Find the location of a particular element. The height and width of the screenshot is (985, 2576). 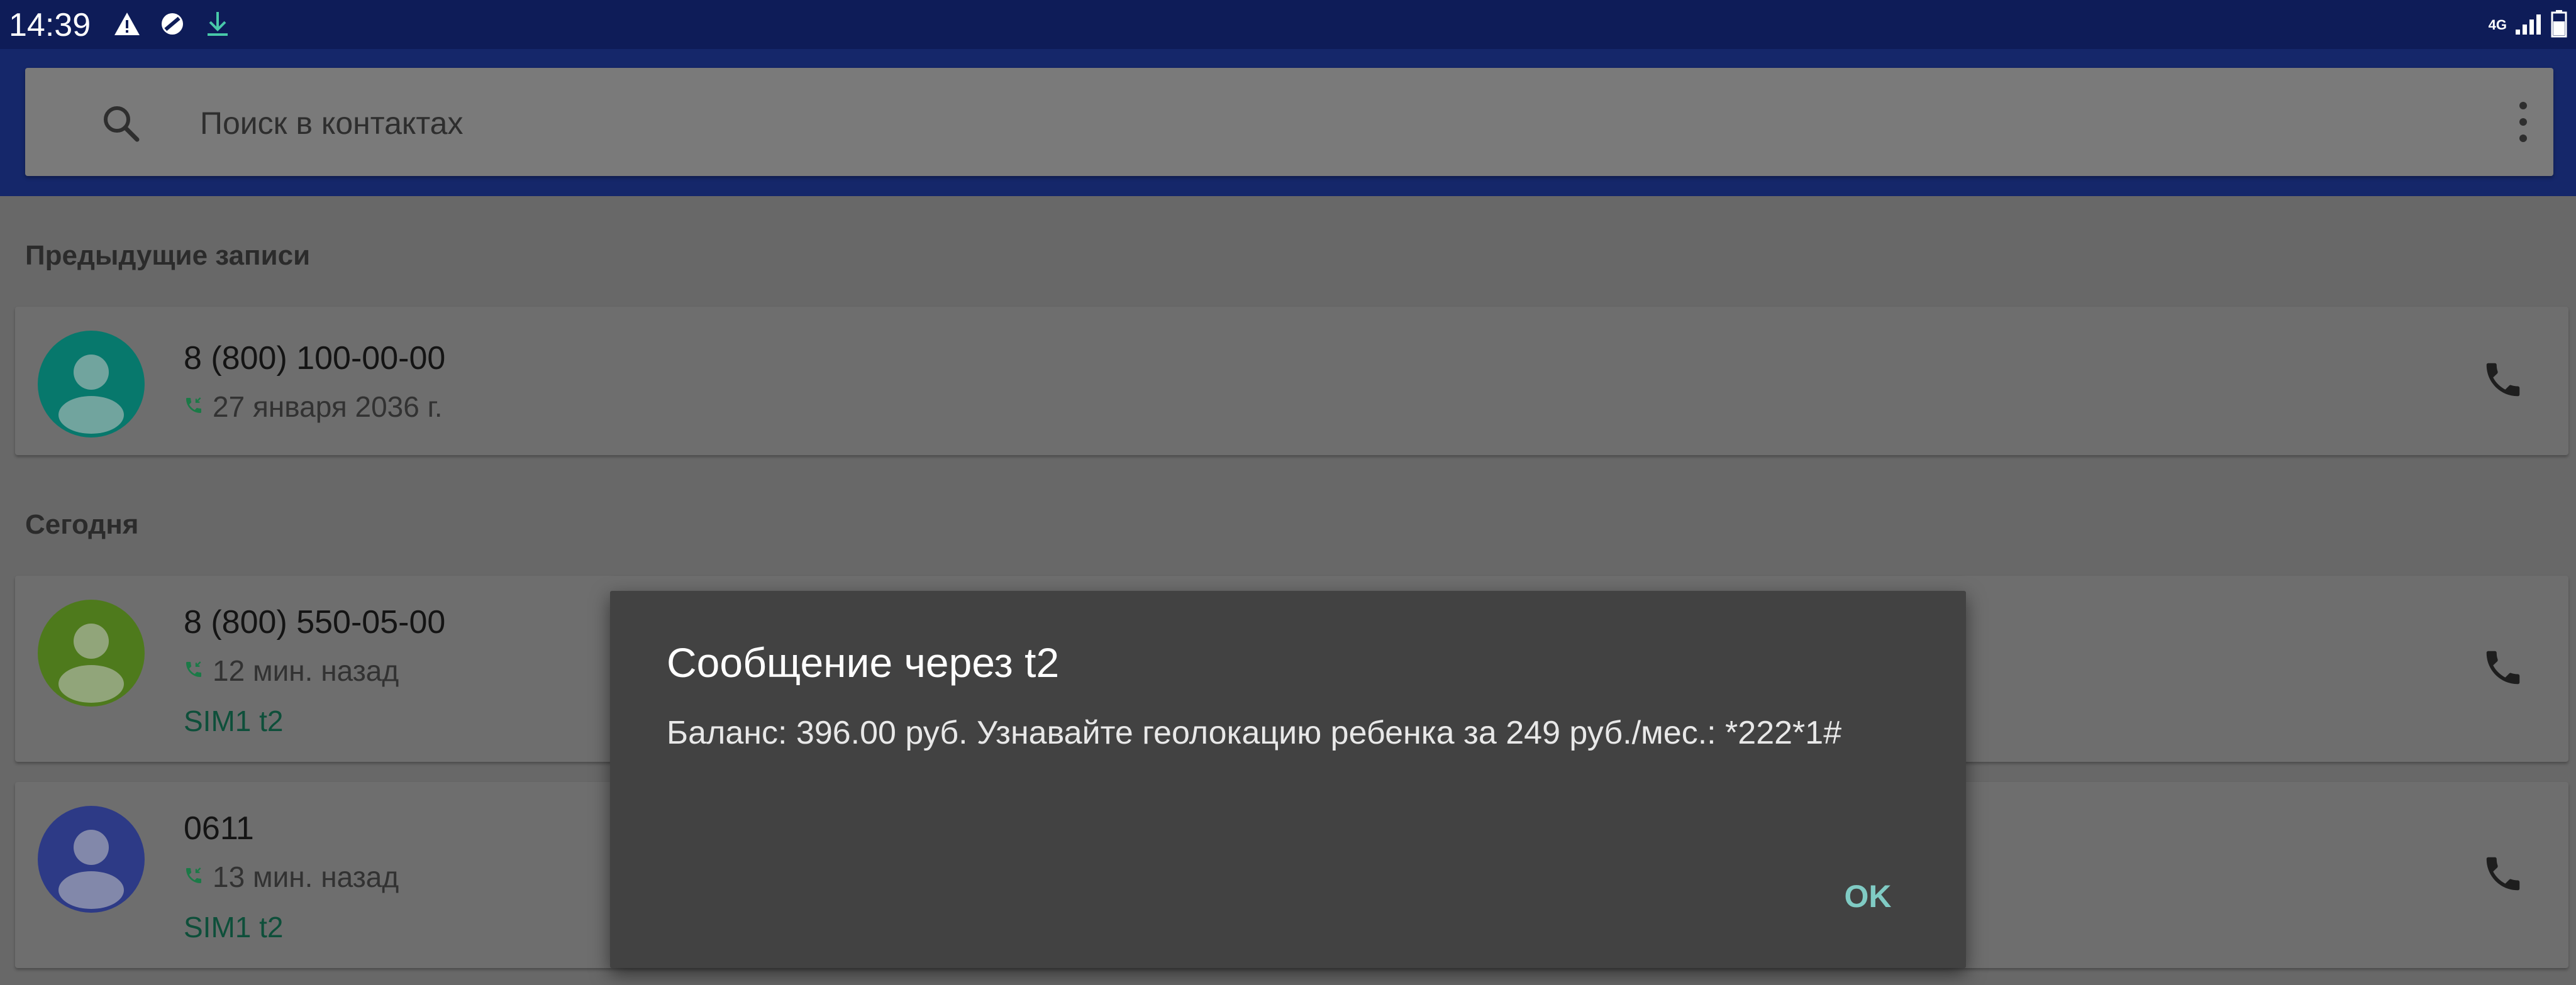

search-input is located at coordinates (1269, 123).